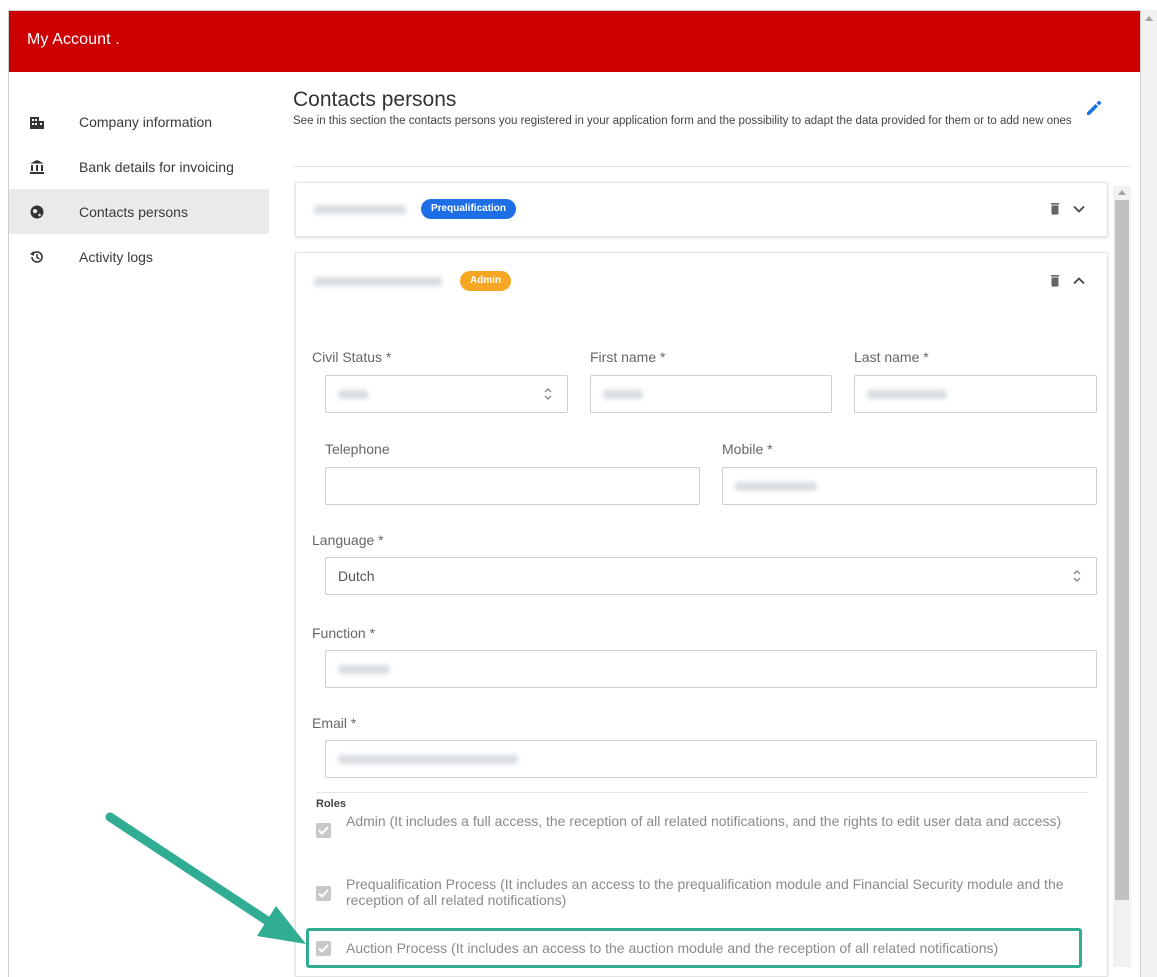 Image resolution: width=1157 pixels, height=977 pixels. Describe the element at coordinates (331, 804) in the screenshot. I see `roles-heading: Roles` at that location.